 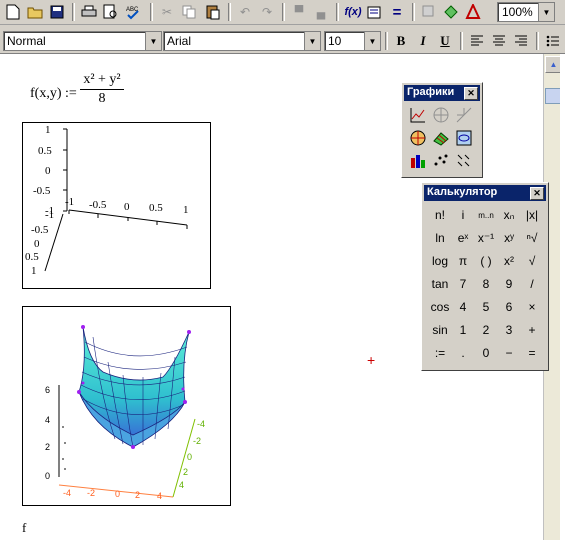 What do you see at coordinates (521, 41) in the screenshot?
I see `align-right-icon` at bounding box center [521, 41].